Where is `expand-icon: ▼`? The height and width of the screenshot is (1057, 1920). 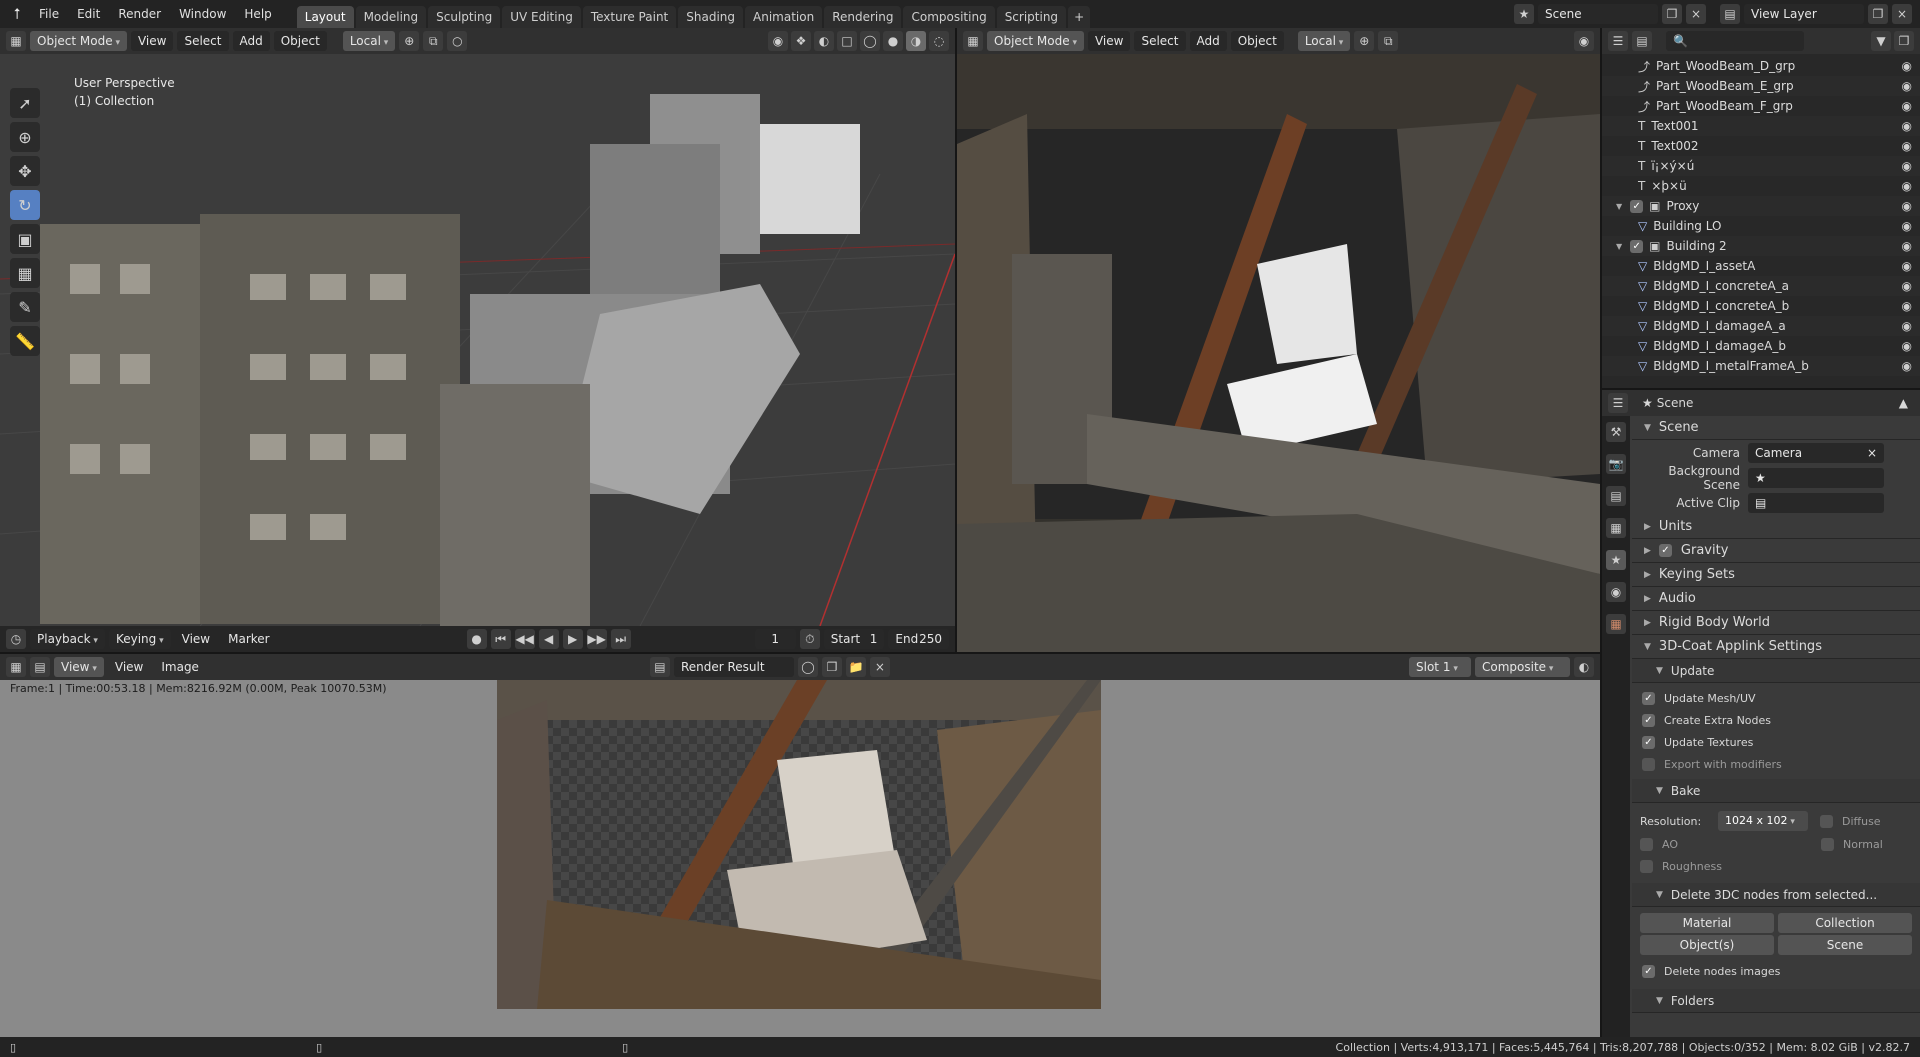 expand-icon: ▼ is located at coordinates (1619, 206).